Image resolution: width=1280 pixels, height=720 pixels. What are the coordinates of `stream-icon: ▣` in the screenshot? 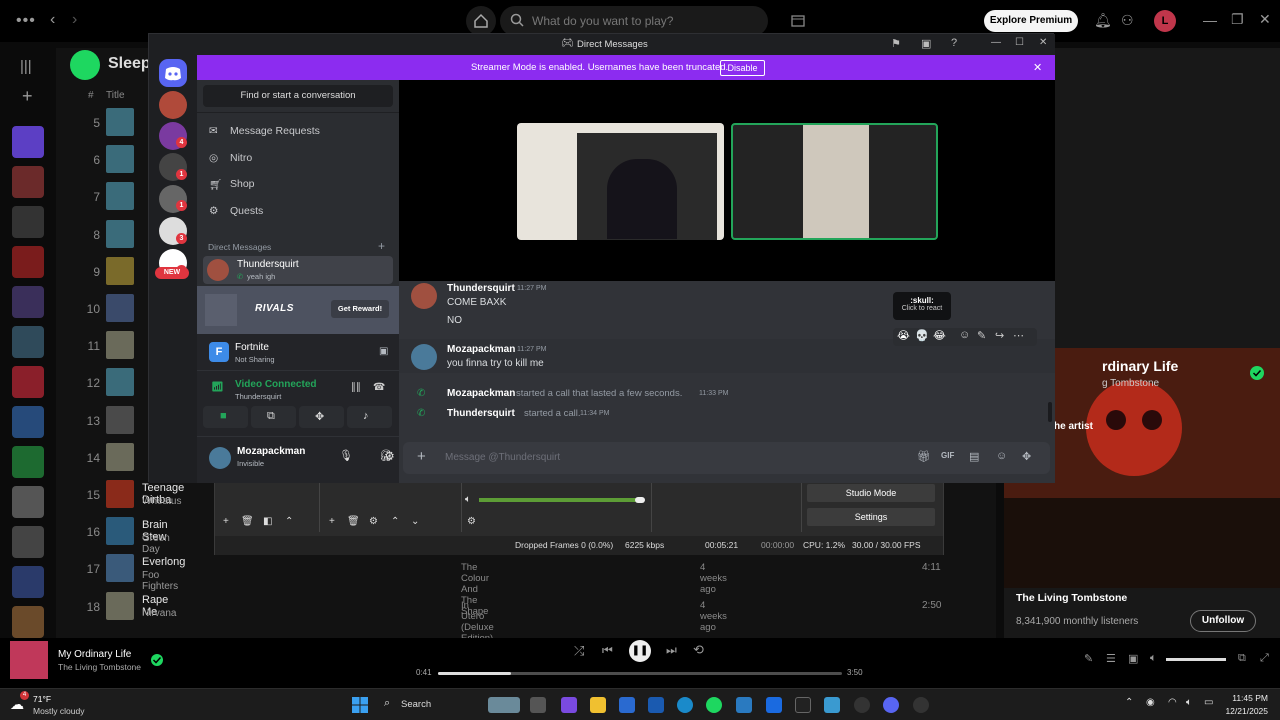 It's located at (383, 351).